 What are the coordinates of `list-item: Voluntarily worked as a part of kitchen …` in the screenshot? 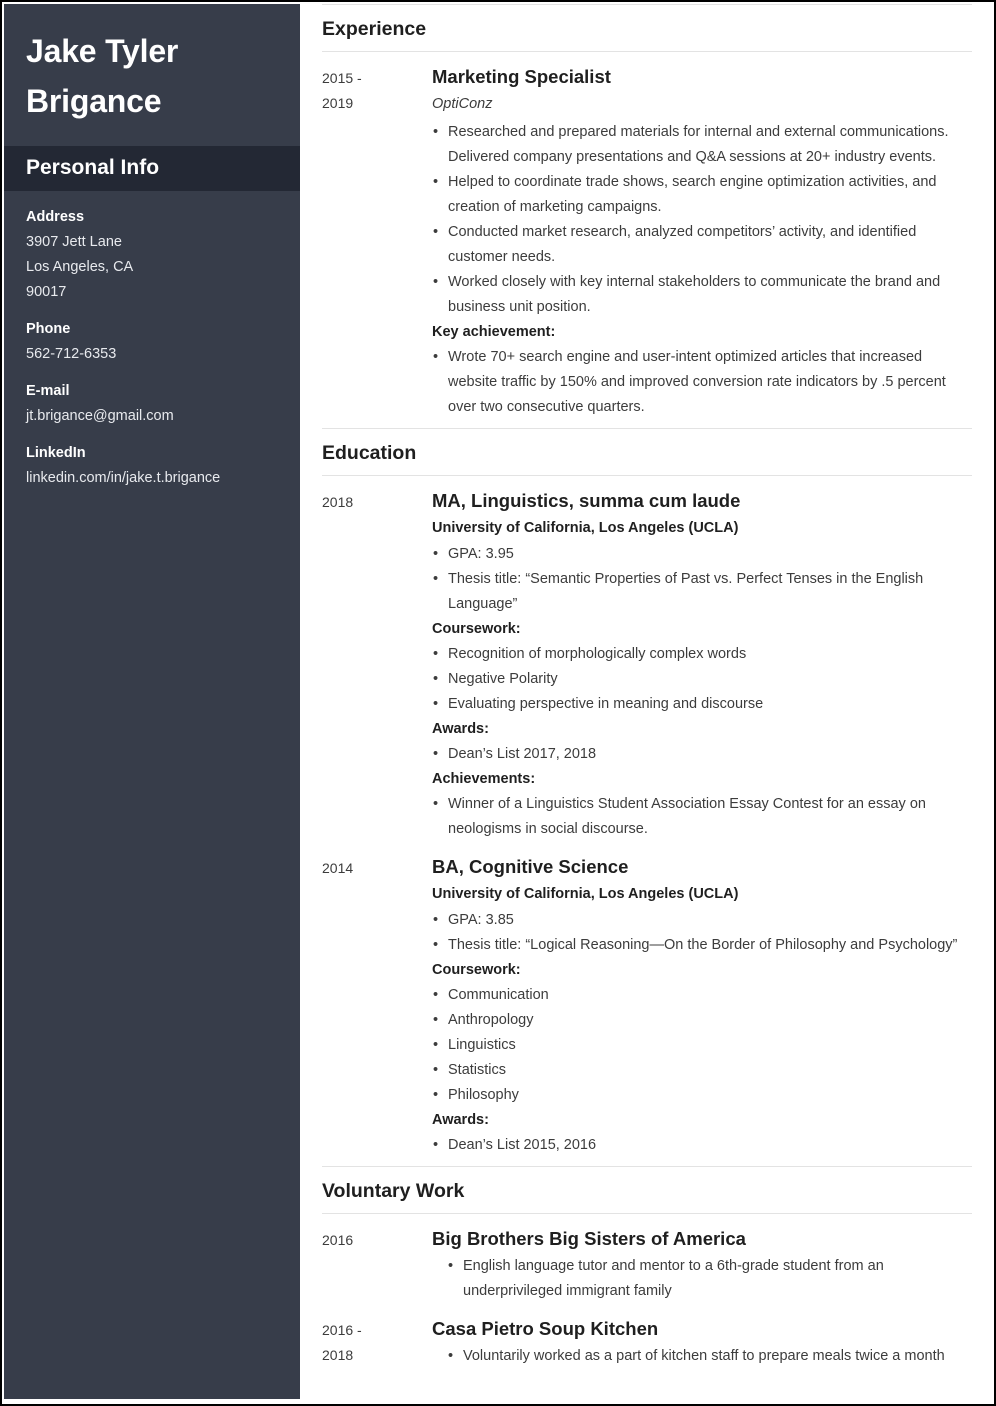 It's located at (702, 1356).